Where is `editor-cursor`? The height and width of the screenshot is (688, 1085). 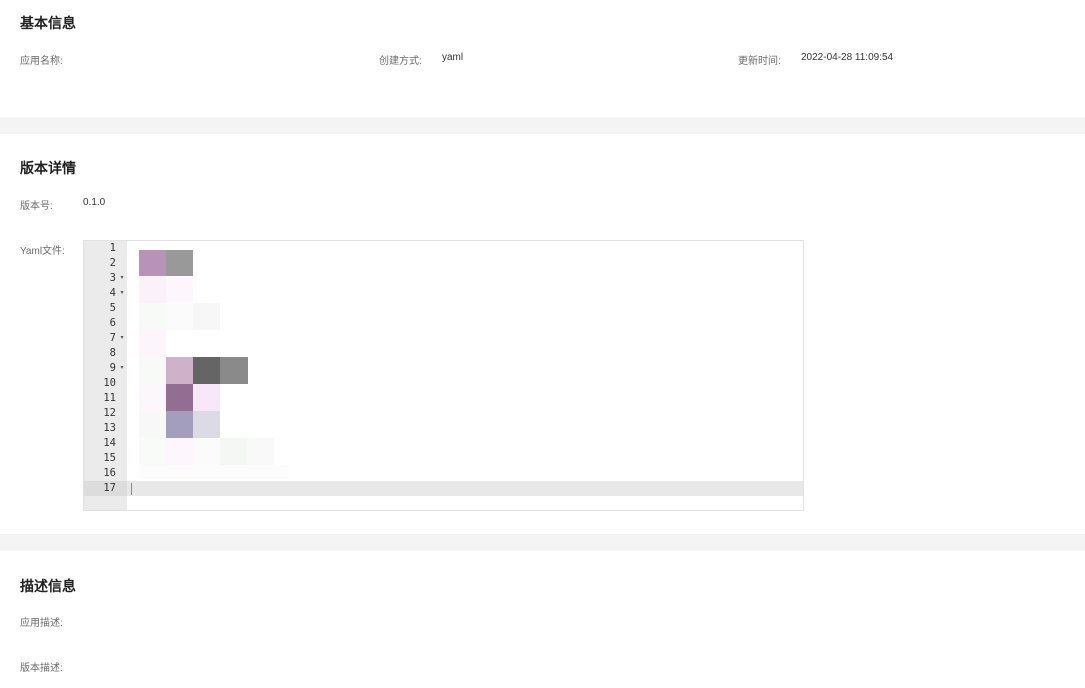 editor-cursor is located at coordinates (131, 489).